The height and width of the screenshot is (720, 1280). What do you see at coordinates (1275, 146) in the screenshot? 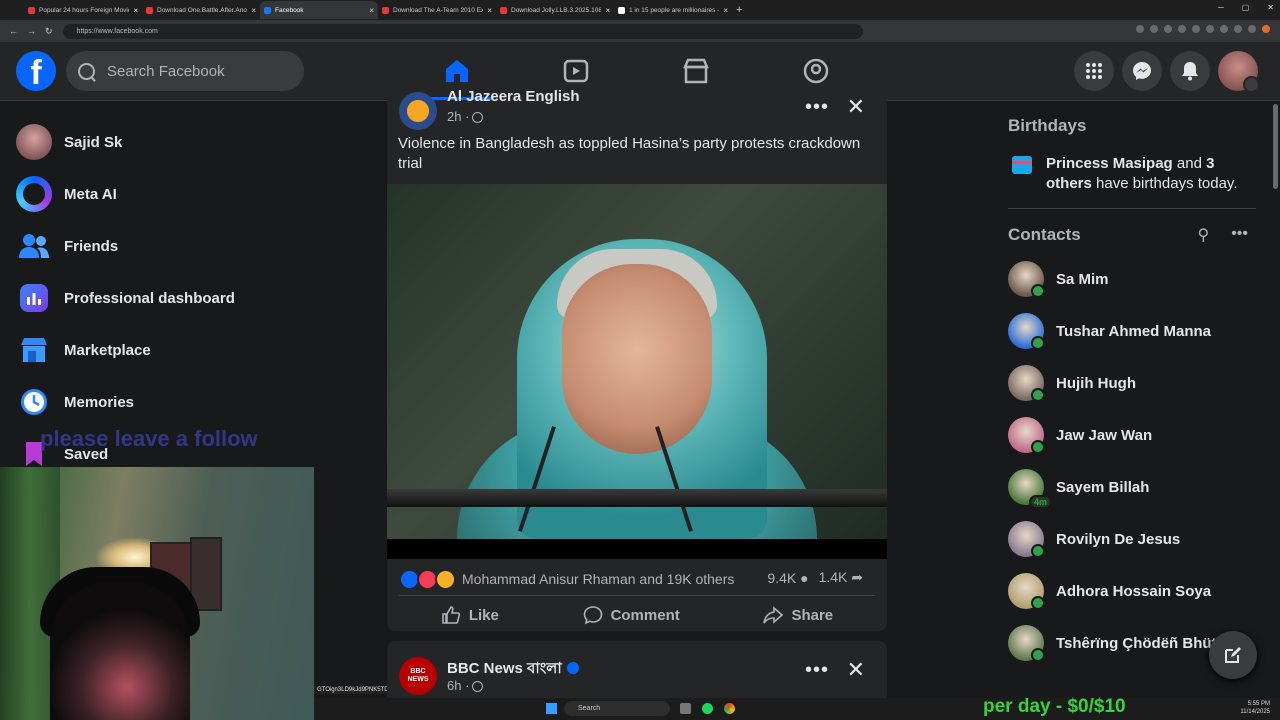
I see `page-scrollbar` at bounding box center [1275, 146].